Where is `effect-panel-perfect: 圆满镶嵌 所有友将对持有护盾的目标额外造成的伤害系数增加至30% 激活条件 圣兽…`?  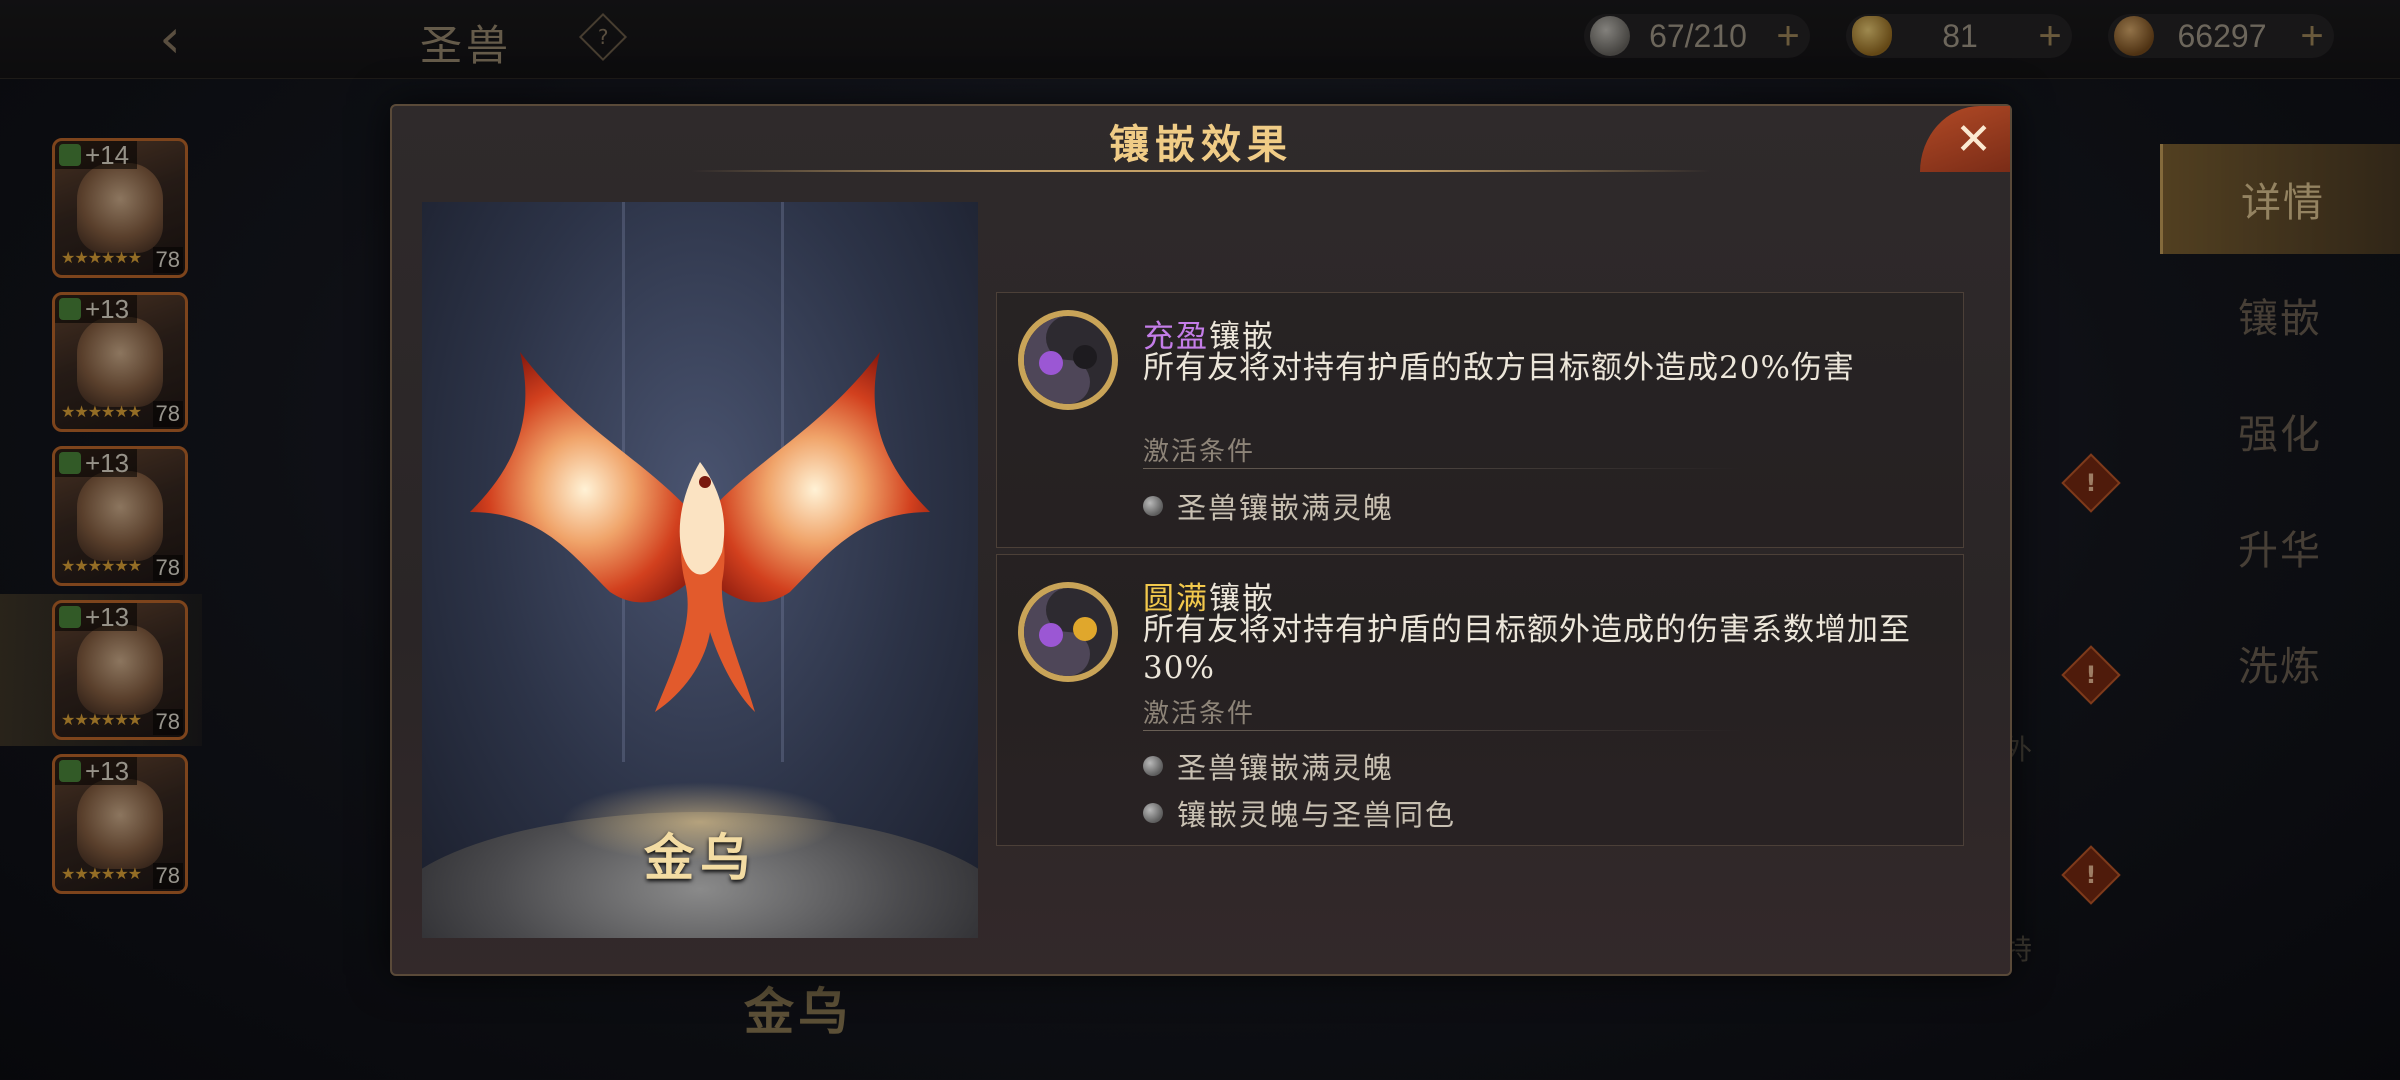
effect-panel-perfect: 圆满镶嵌 所有友将对持有护盾的目标额外造成的伤害系数增加至30% 激活条件 圣兽… is located at coordinates (1480, 700).